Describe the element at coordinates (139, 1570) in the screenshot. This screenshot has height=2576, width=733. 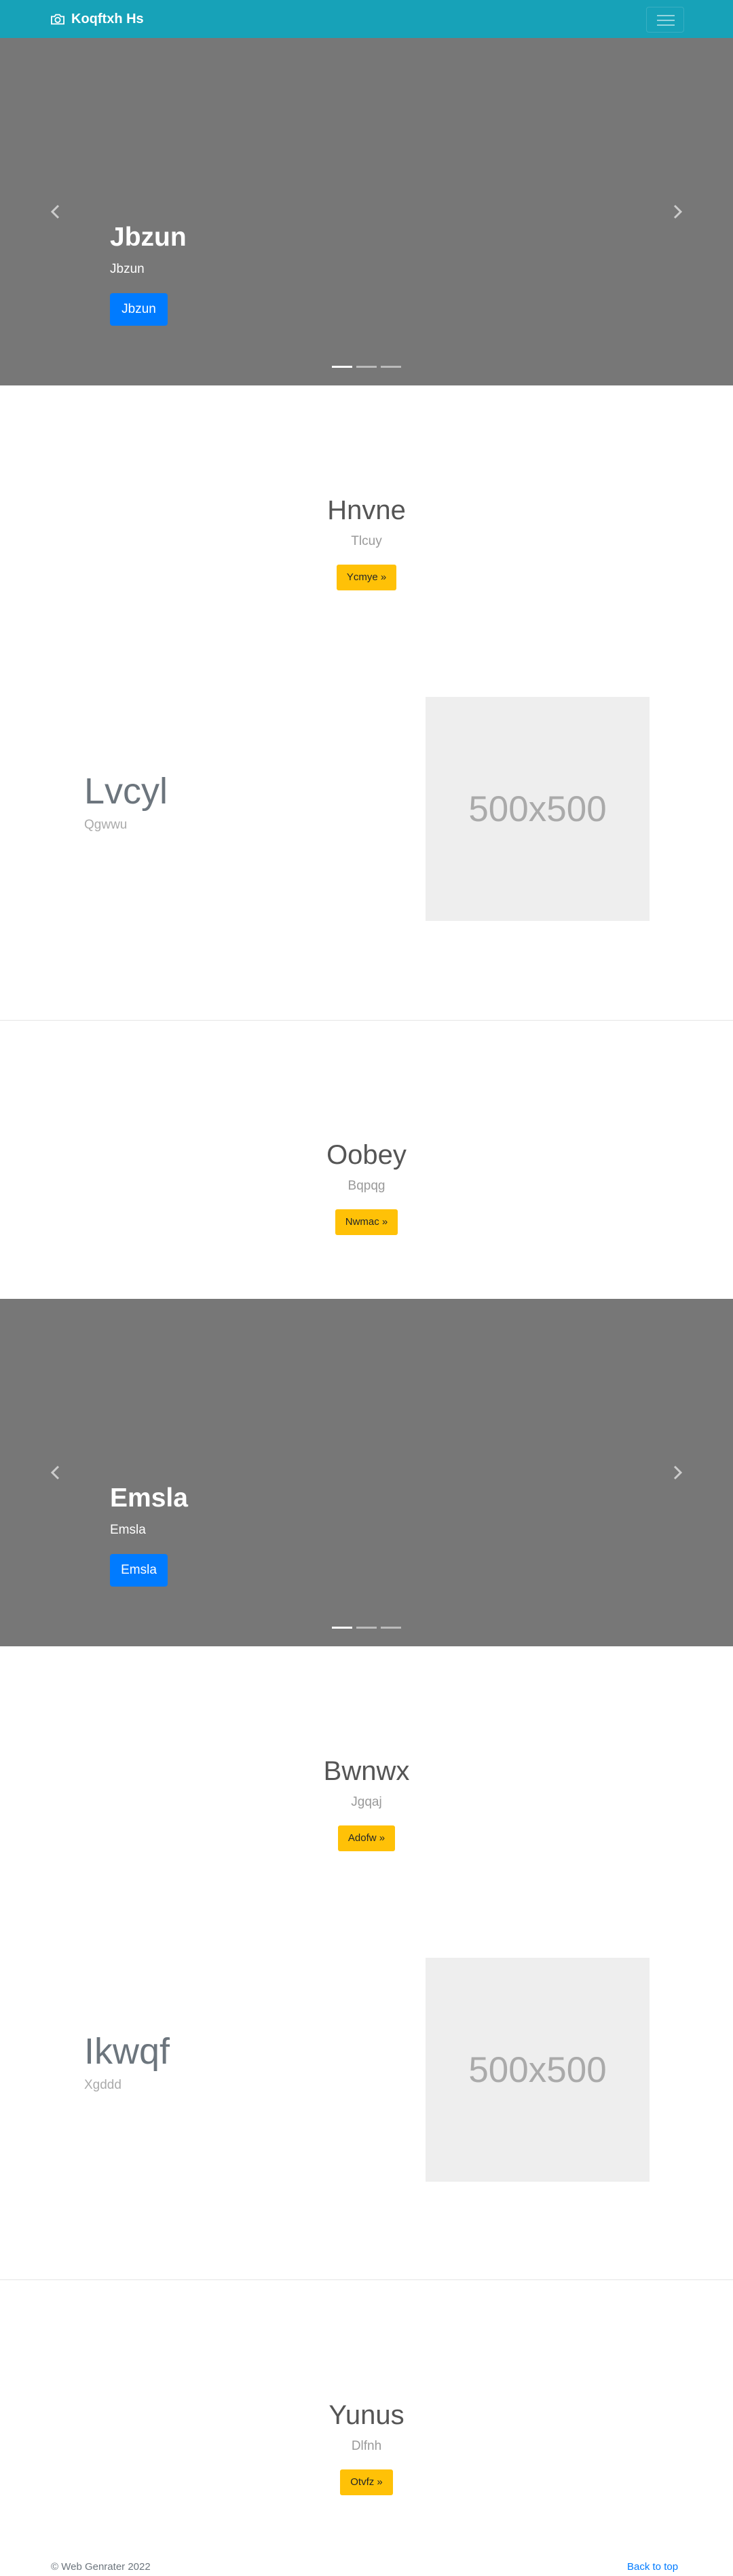
I see `carousel-caption-button: Emsla` at that location.